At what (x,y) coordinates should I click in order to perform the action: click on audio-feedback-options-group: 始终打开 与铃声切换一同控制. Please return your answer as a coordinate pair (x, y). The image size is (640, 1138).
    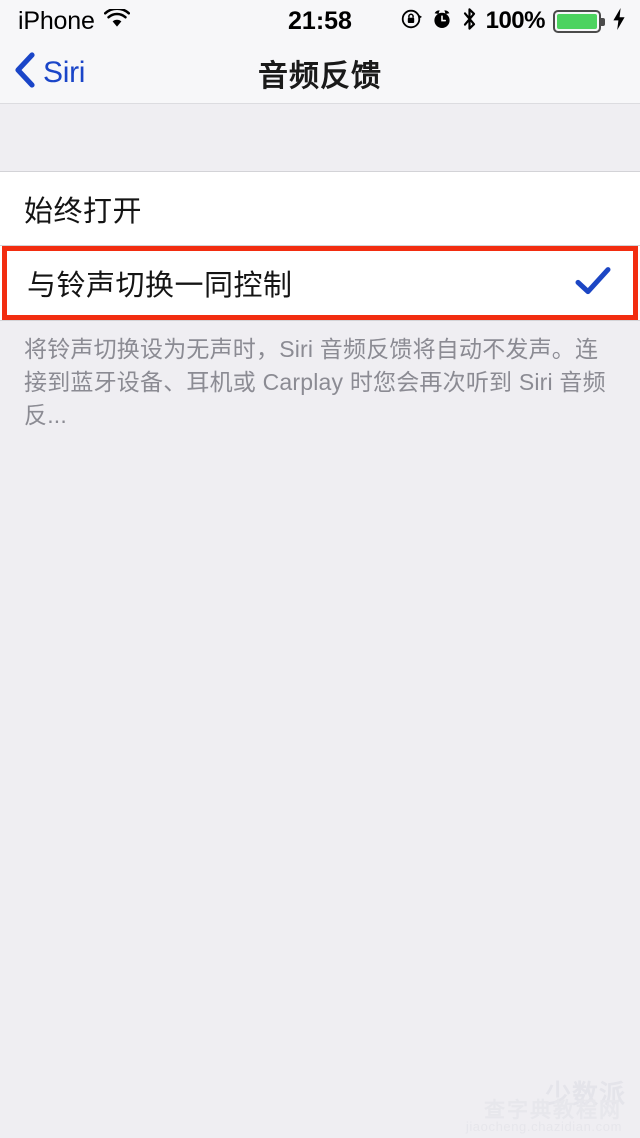
    Looking at the image, I should click on (320, 246).